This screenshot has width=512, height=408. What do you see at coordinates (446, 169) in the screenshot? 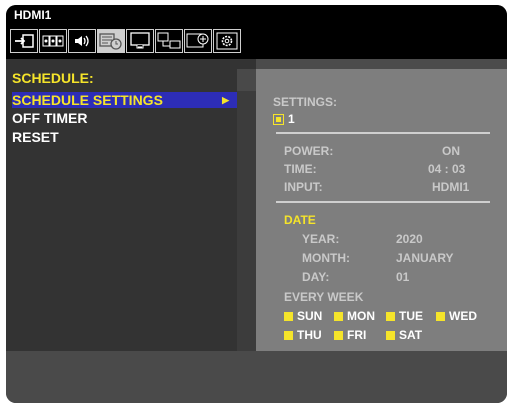
I see `time-value: 04 : 03` at bounding box center [446, 169].